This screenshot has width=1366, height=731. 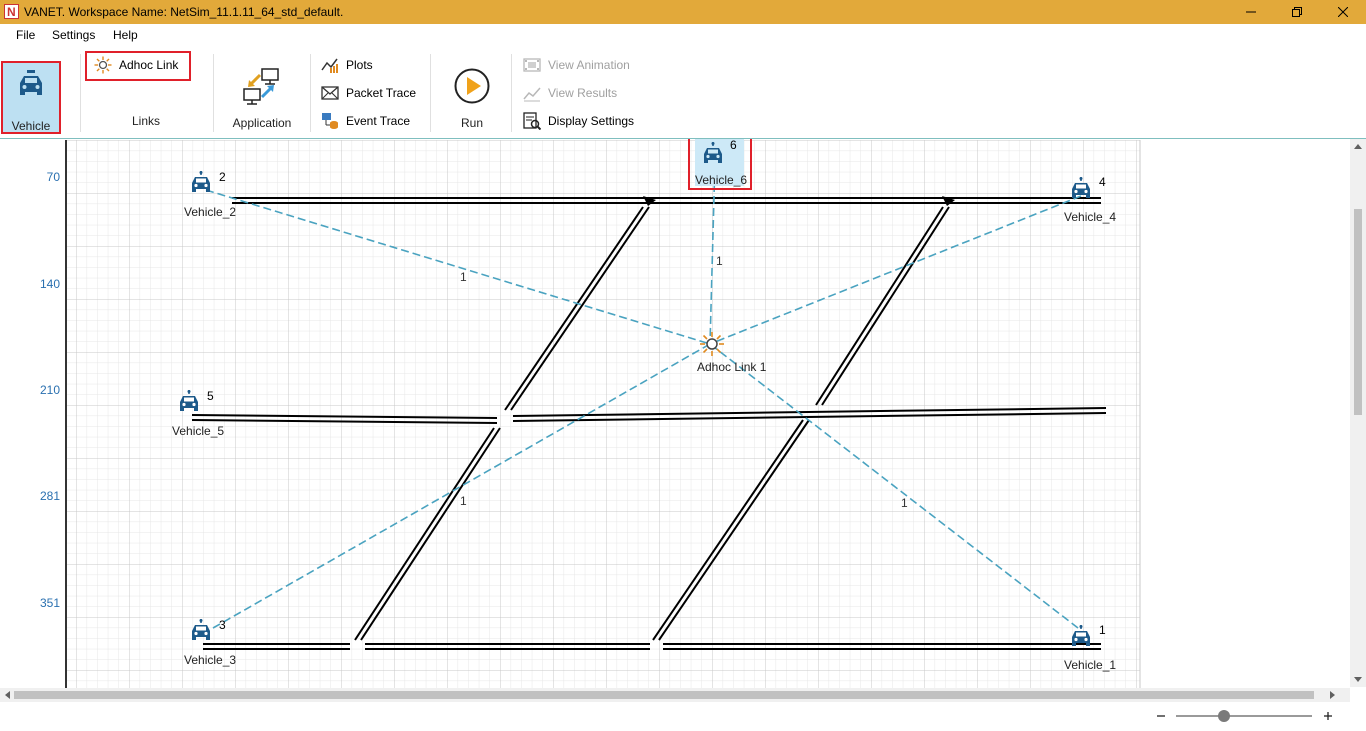 What do you see at coordinates (1224, 716) in the screenshot?
I see `zoom-slider-thumb` at bounding box center [1224, 716].